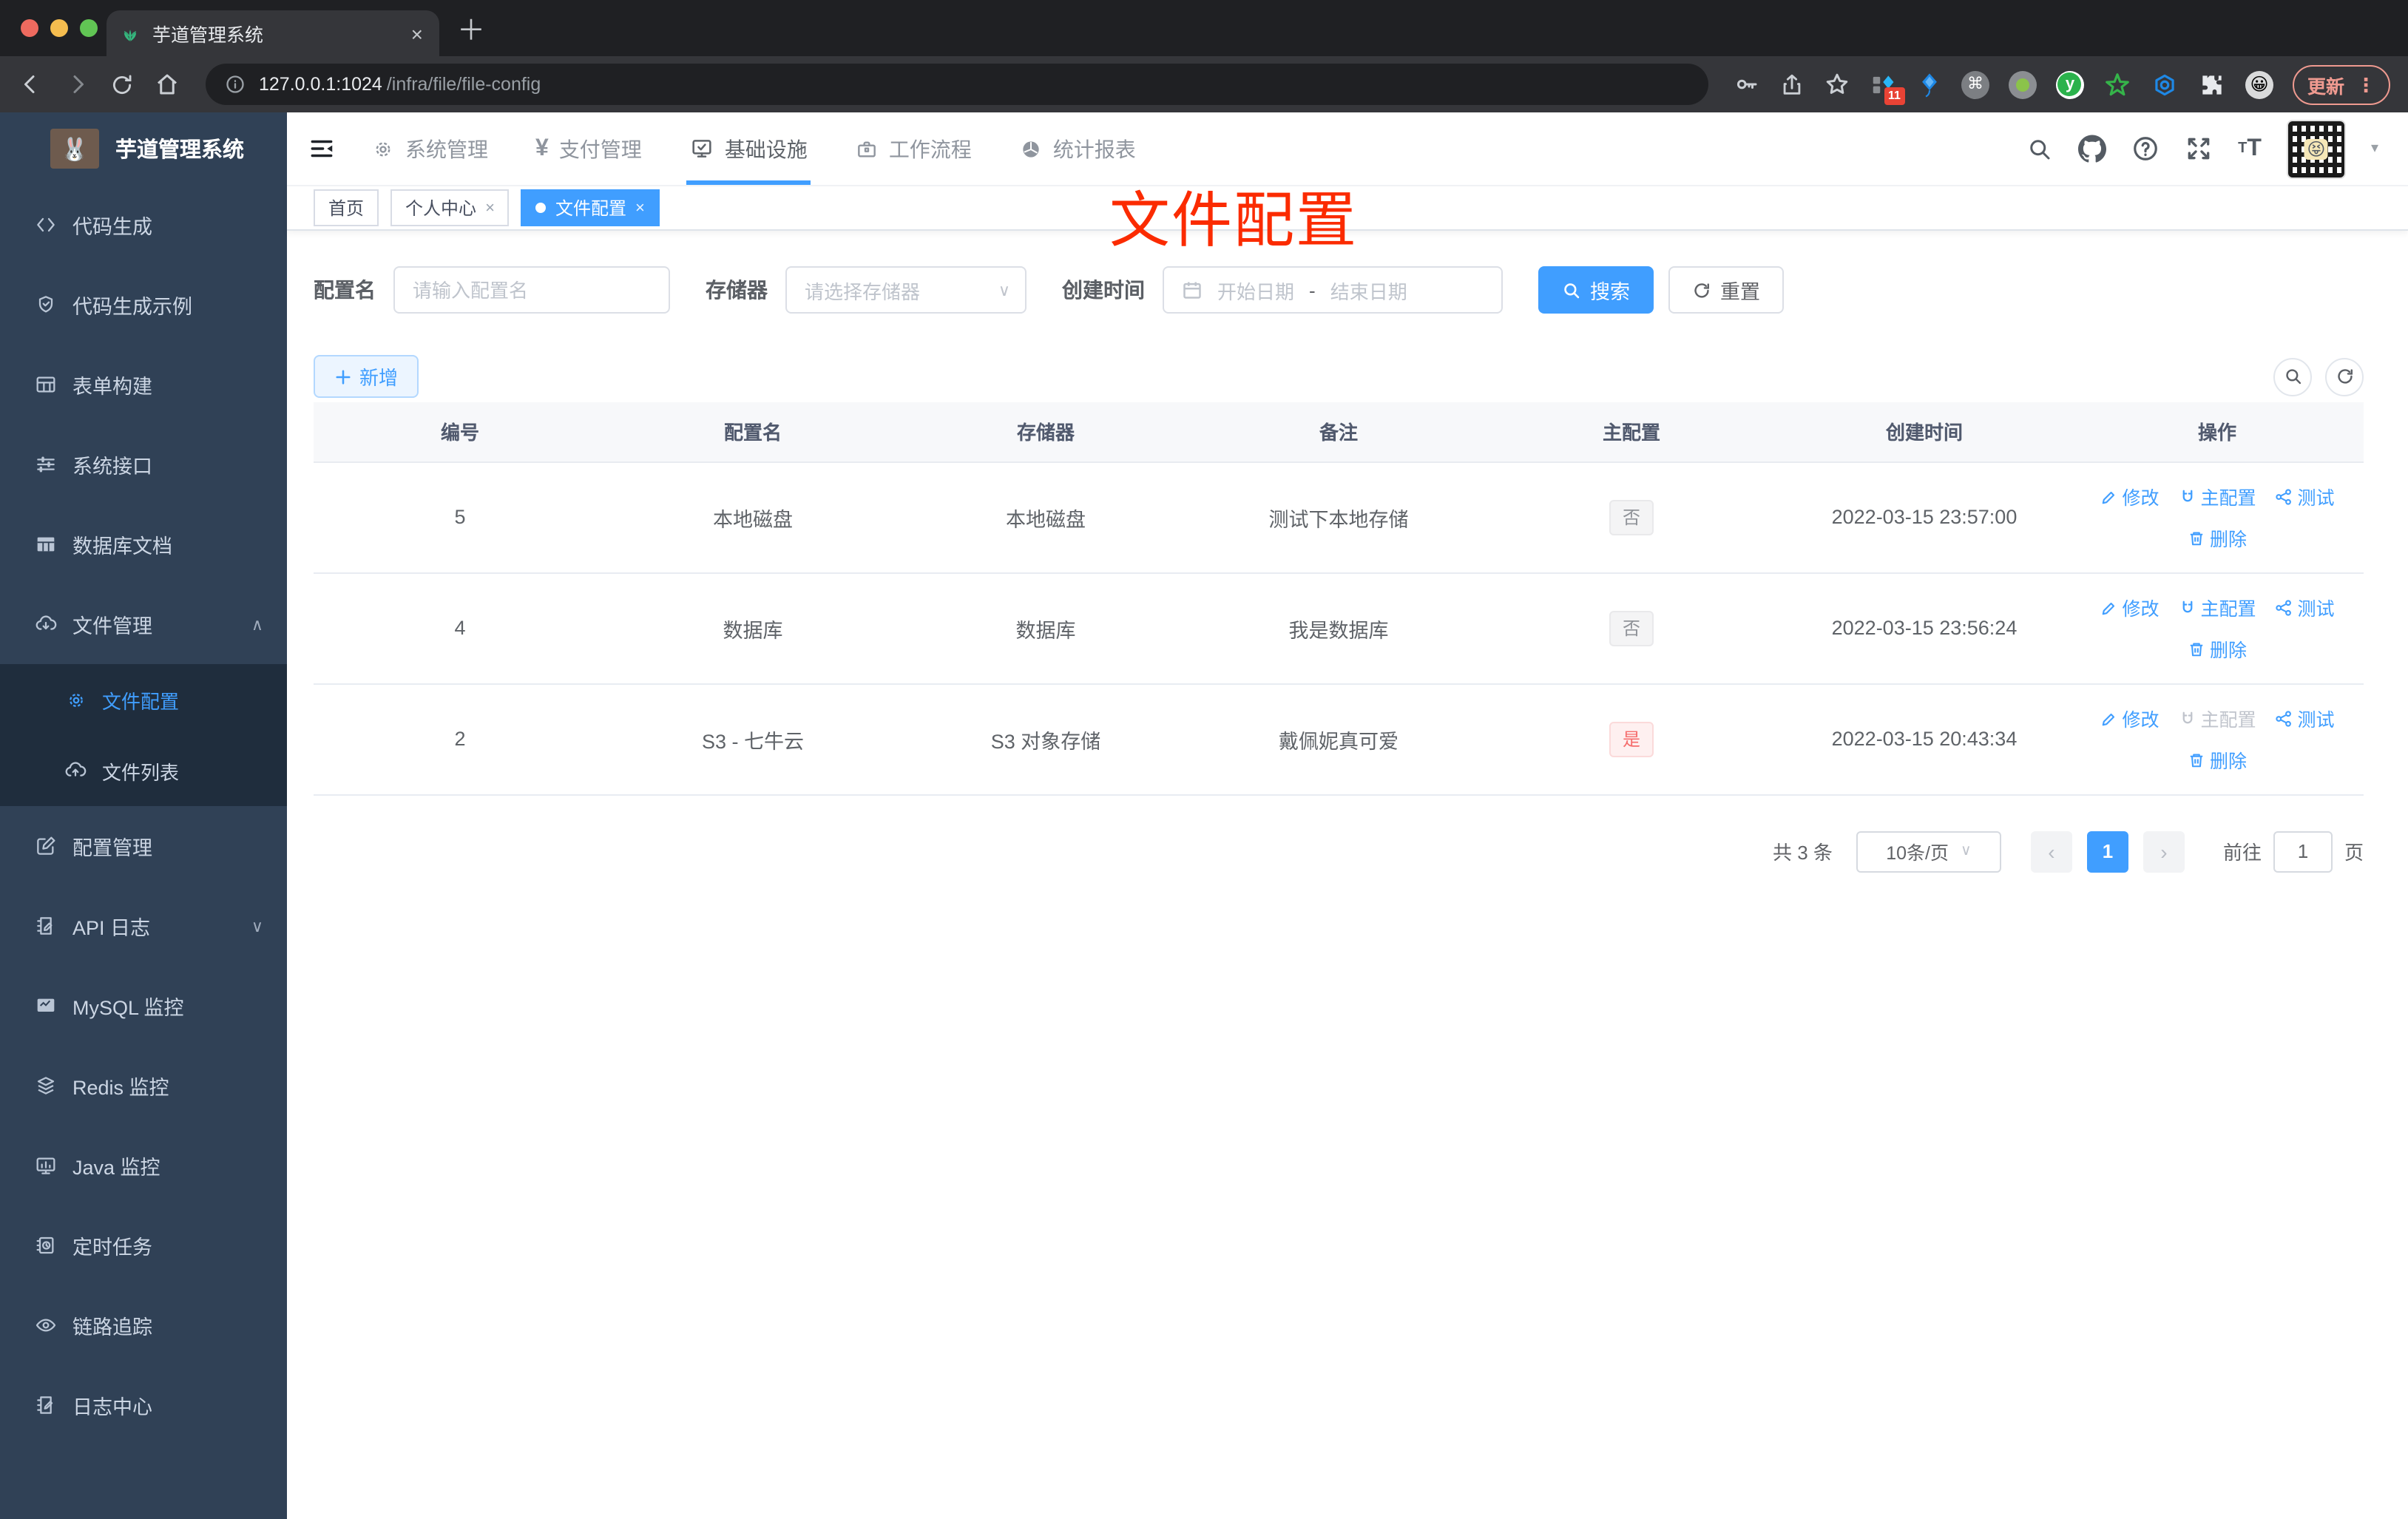 The height and width of the screenshot is (1519, 2408). Describe the element at coordinates (2039, 148) in the screenshot. I see `search-icon` at that location.